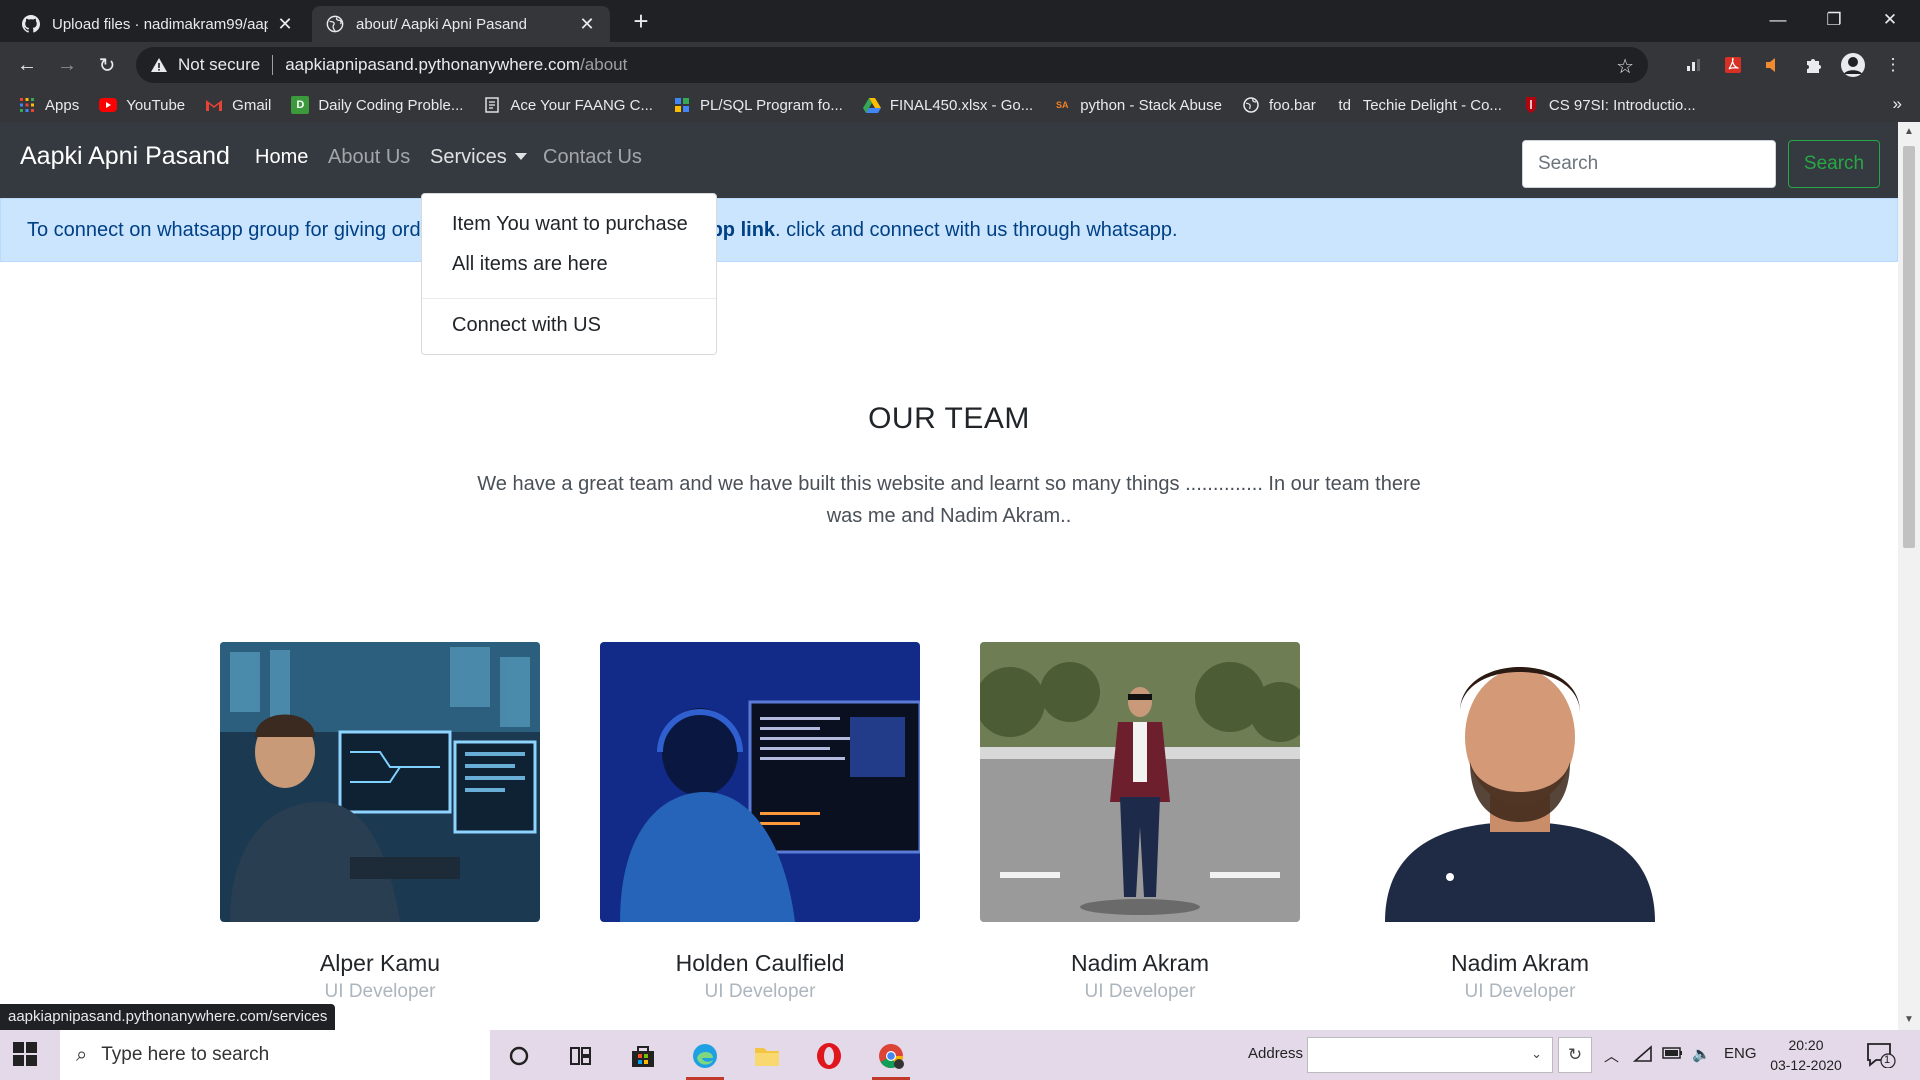  Describe the element at coordinates (380, 822) in the screenshot. I see `team-member-card: Alper Kamu UI Developer` at that location.